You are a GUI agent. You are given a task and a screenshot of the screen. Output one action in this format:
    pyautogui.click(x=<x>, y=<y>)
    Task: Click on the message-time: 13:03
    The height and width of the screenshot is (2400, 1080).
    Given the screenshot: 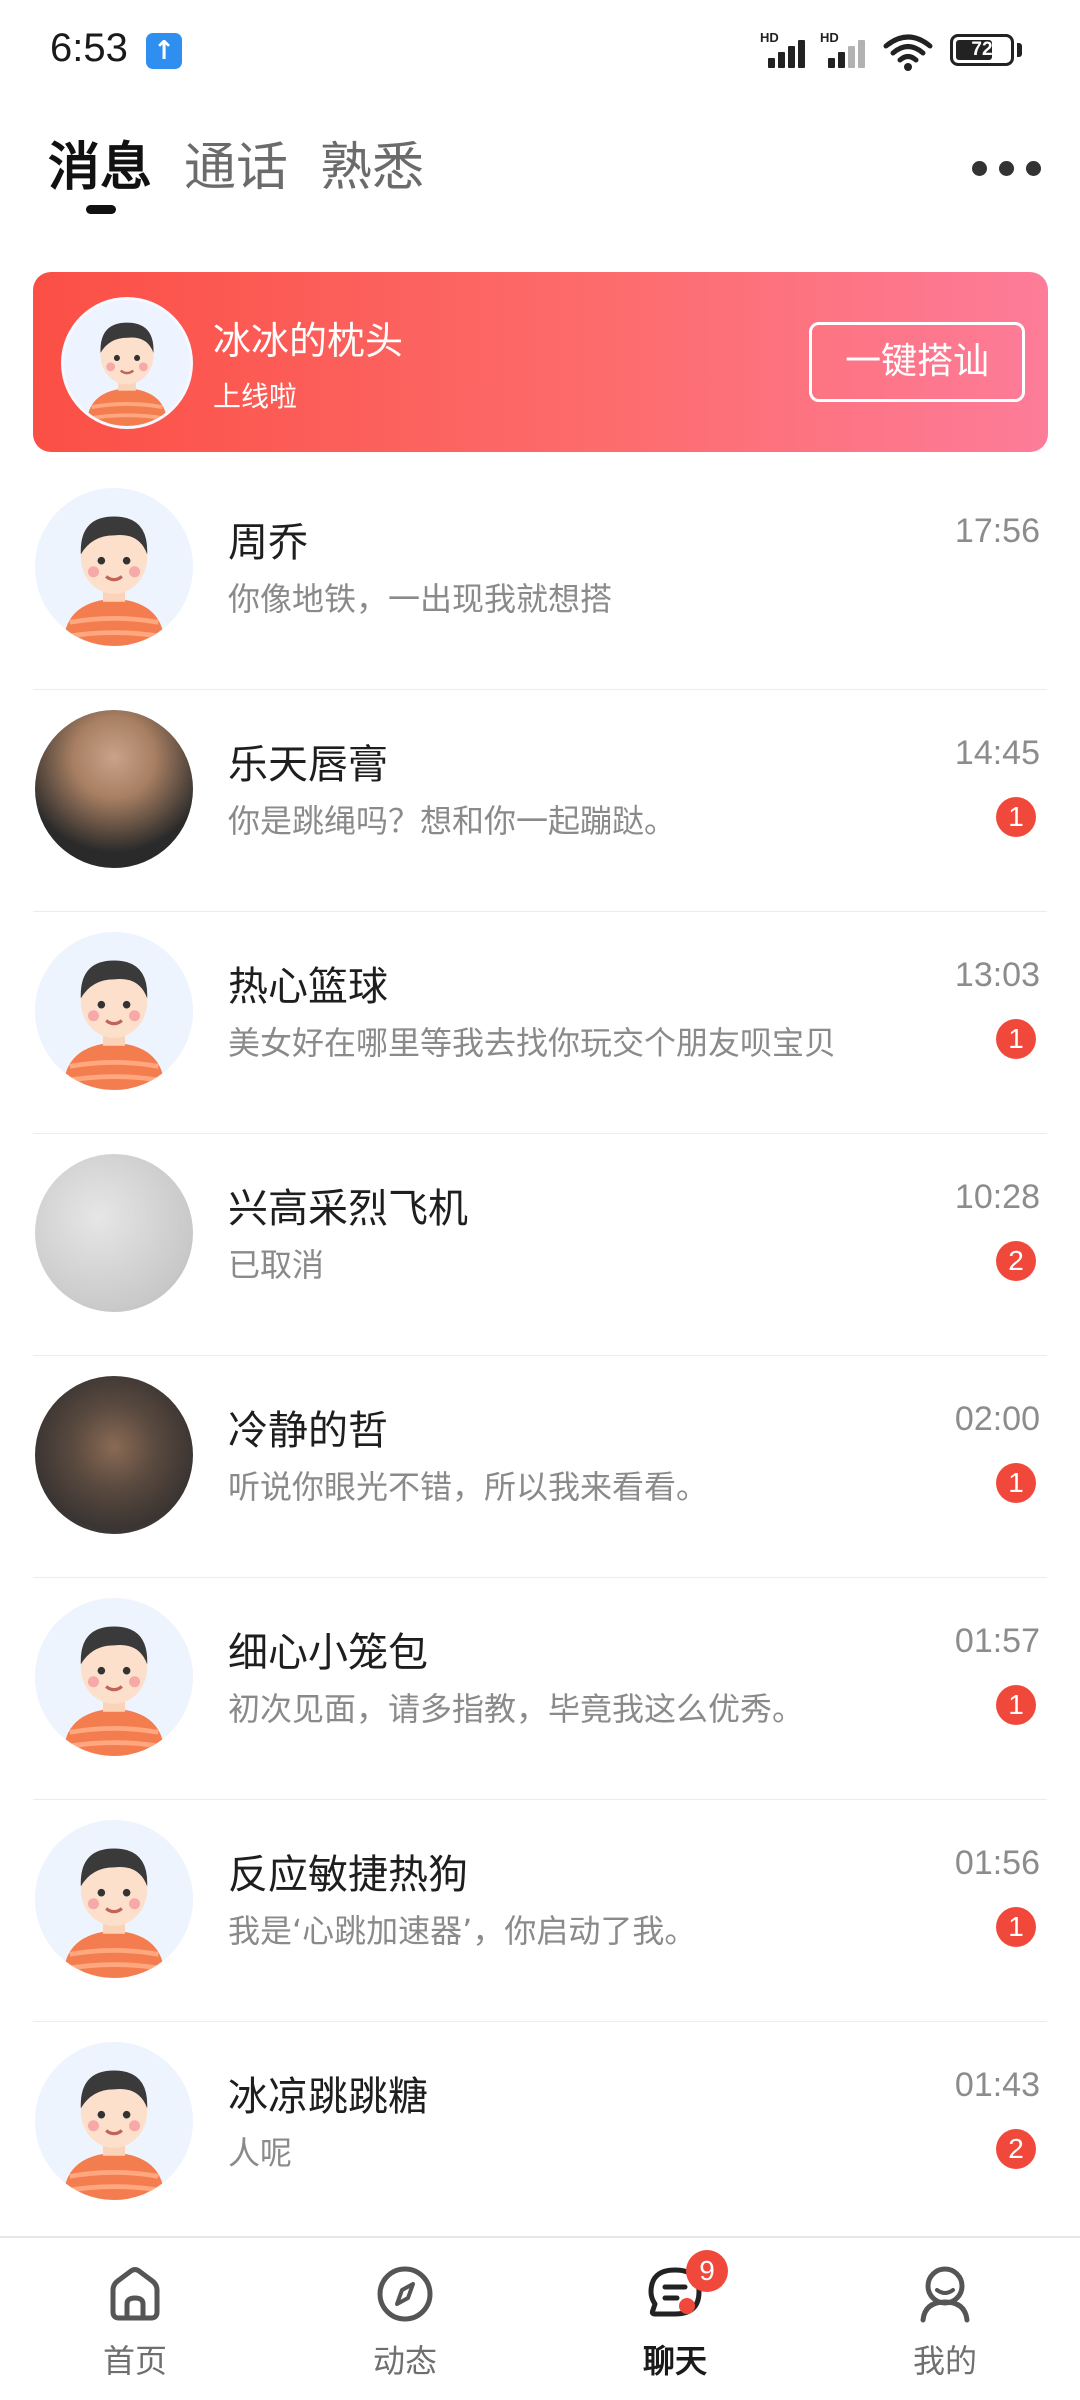 What is the action you would take?
    pyautogui.click(x=997, y=975)
    